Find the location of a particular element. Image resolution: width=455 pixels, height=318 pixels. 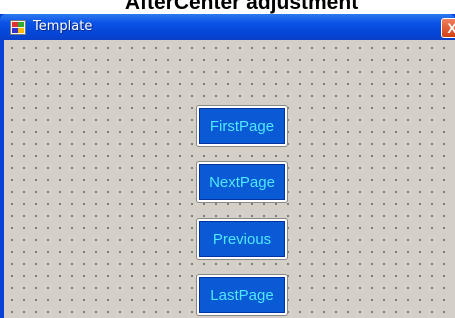

next-page-label: NextPage is located at coordinates (242, 182).